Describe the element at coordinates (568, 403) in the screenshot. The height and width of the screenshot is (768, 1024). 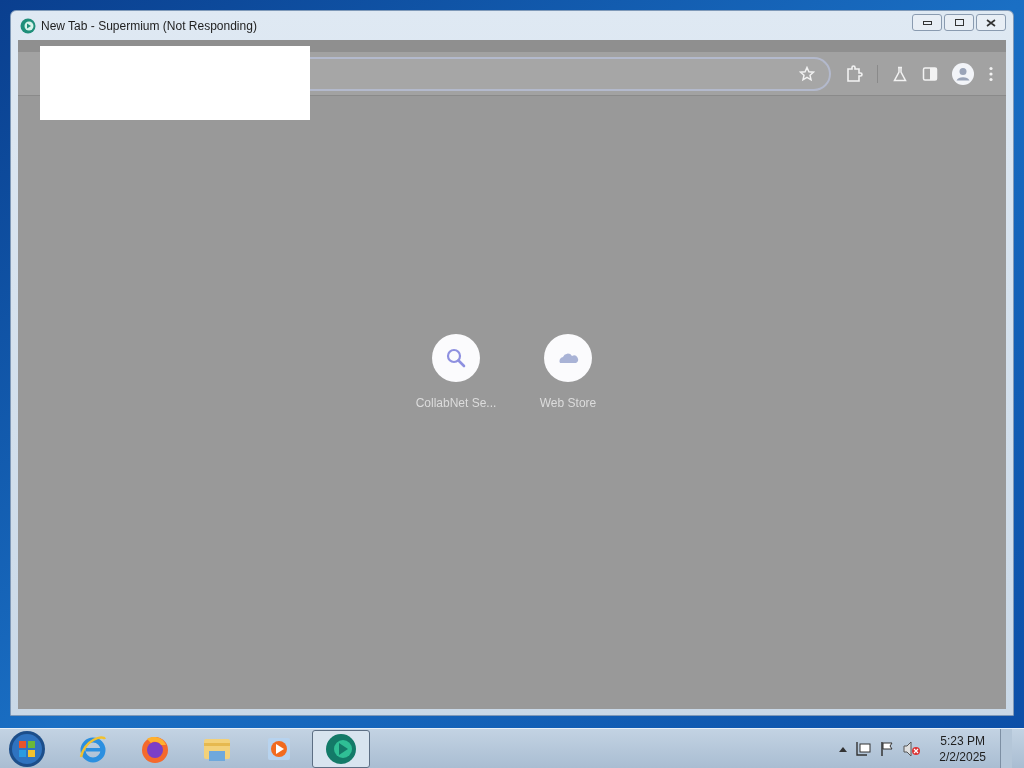
I see `shortcut-label: Web Store` at that location.